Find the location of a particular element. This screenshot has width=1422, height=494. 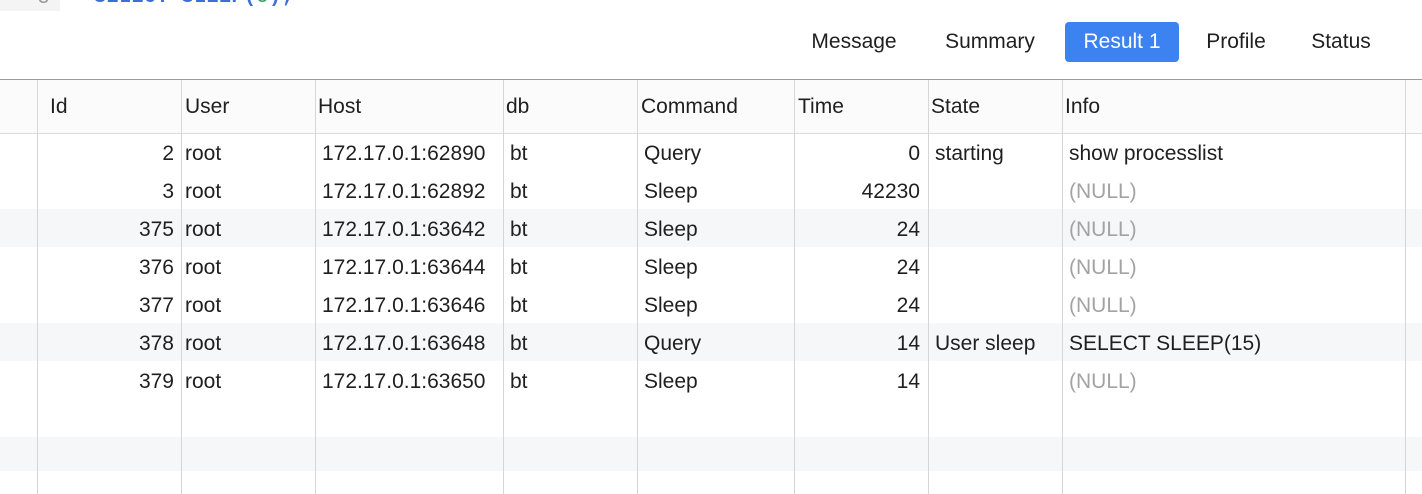

table-row: 375 root 172.17.0.1:63642 bt Sleep 24 (NULL) is located at coordinates (711, 230).